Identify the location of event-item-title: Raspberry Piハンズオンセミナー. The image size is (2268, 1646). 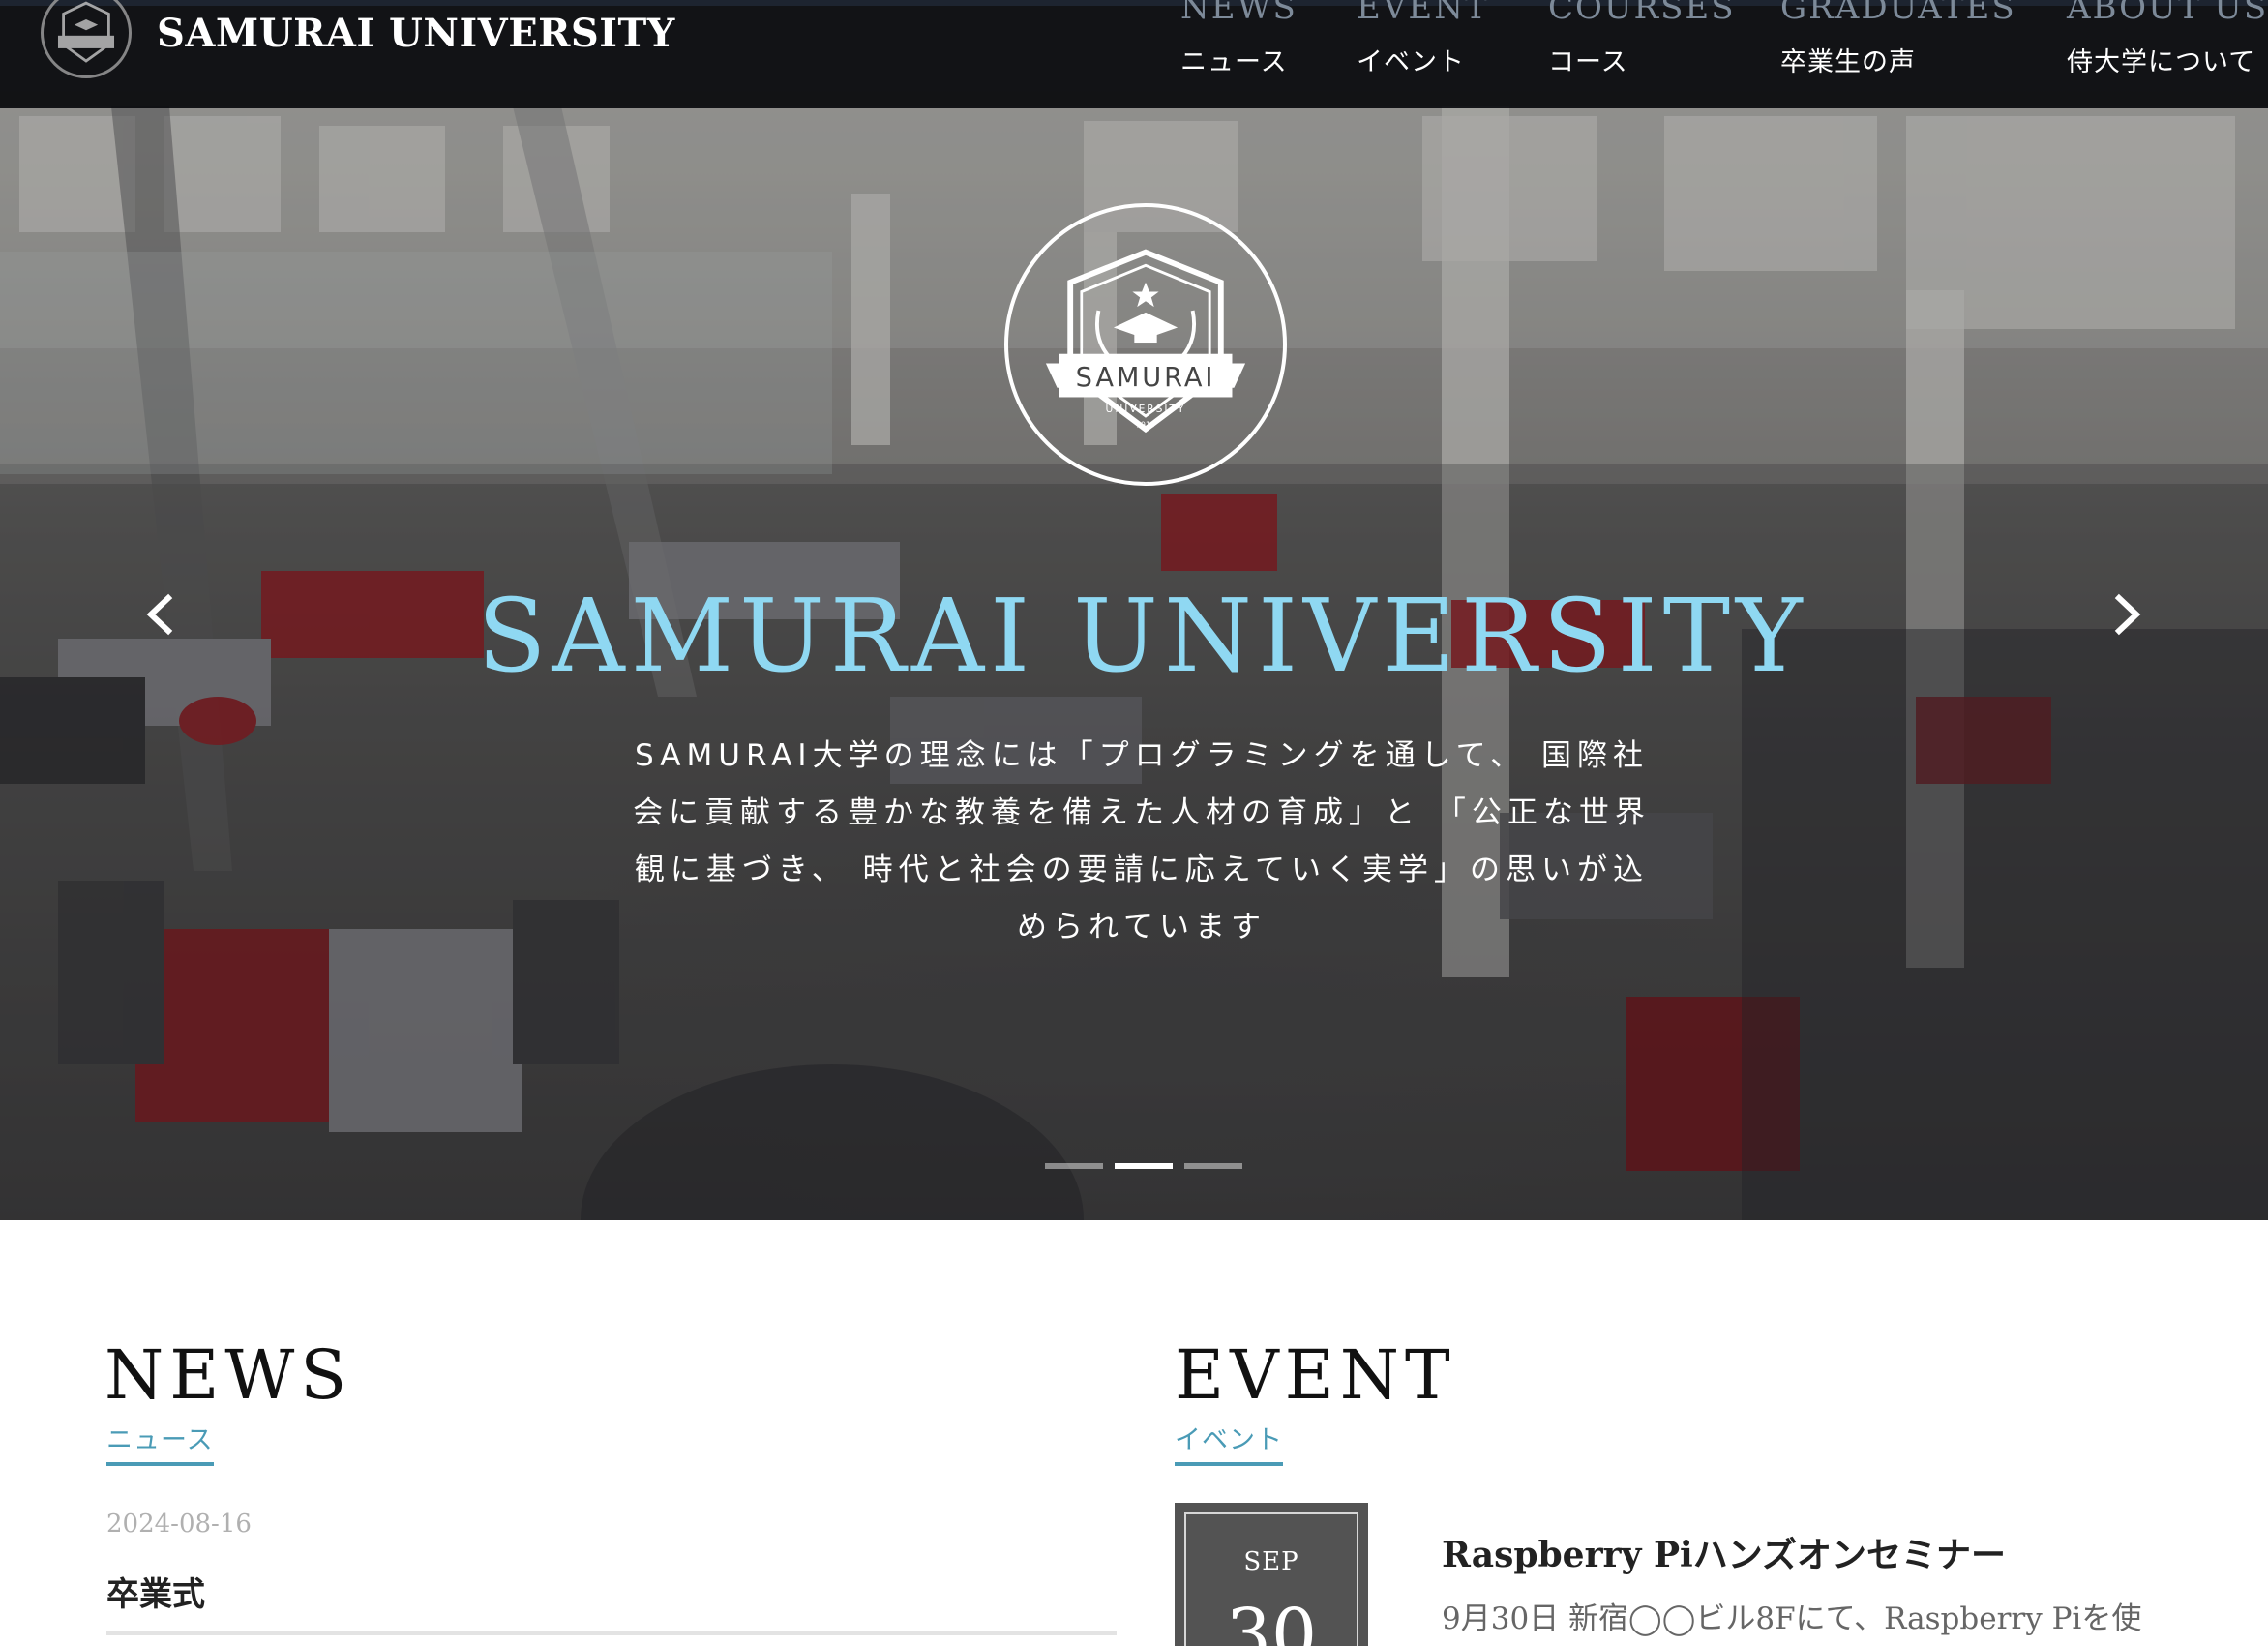
(1724, 1552).